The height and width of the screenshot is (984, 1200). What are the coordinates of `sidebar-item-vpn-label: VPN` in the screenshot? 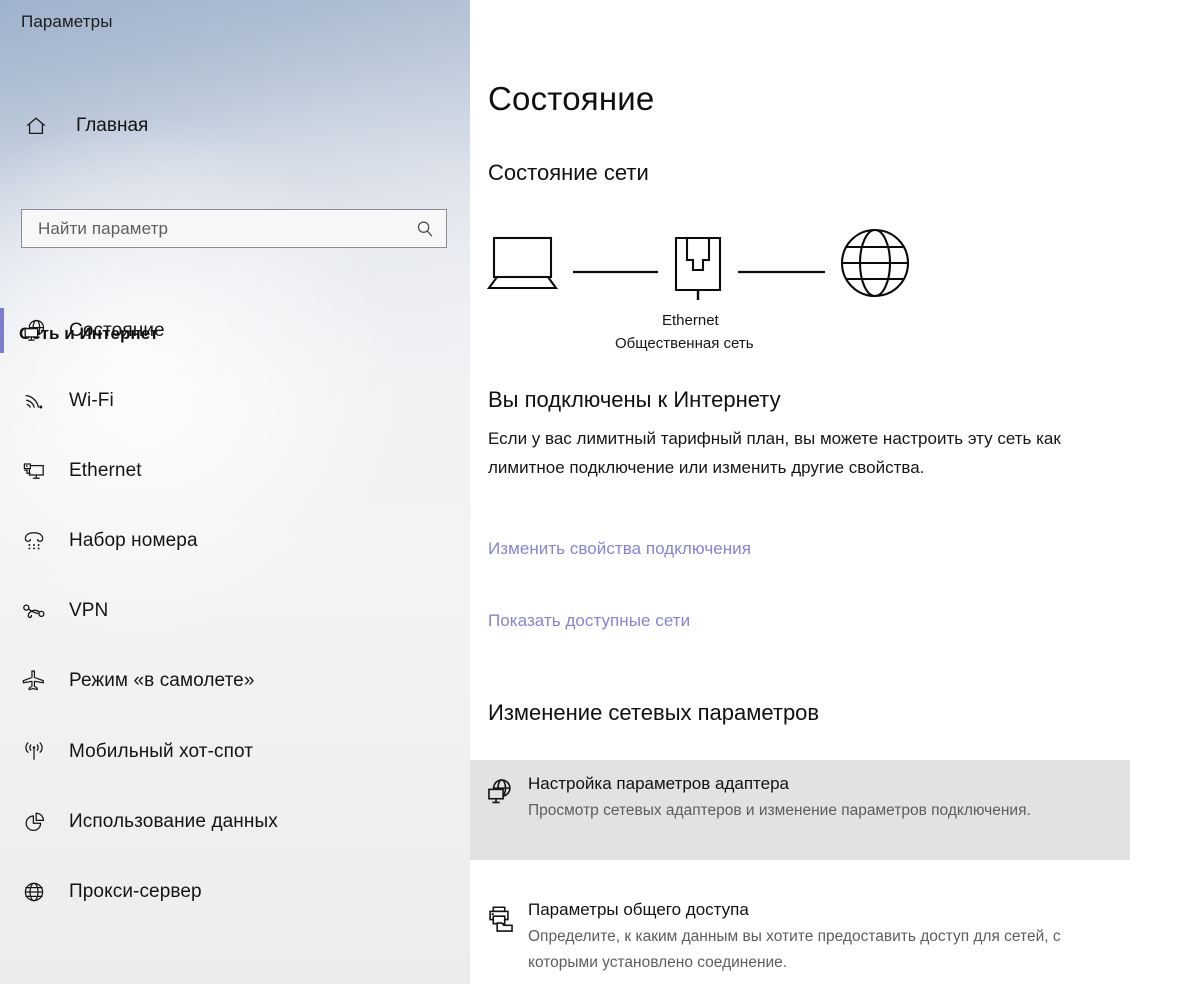 It's located at (89, 611).